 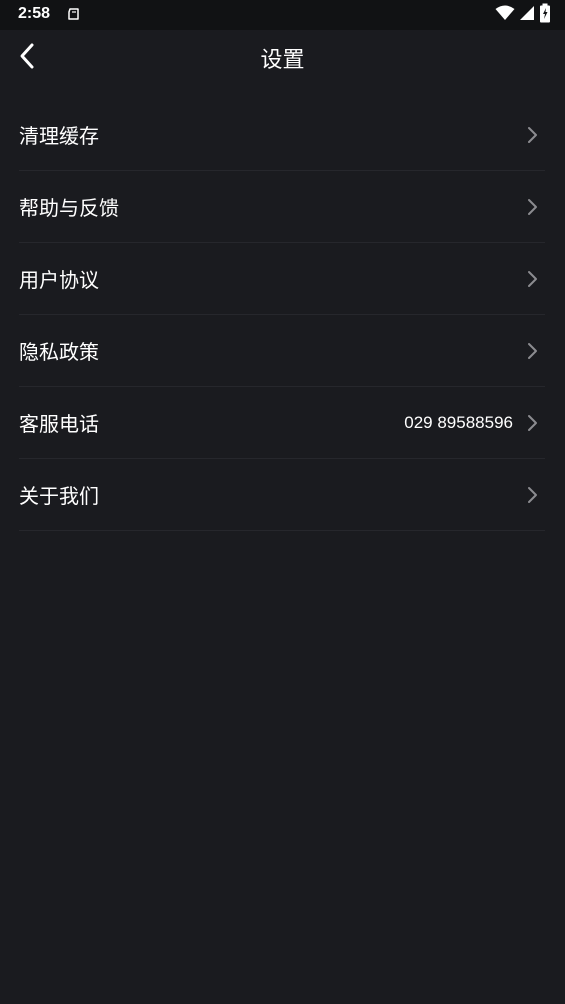 What do you see at coordinates (545, 15) in the screenshot?
I see `battery-icon` at bounding box center [545, 15].